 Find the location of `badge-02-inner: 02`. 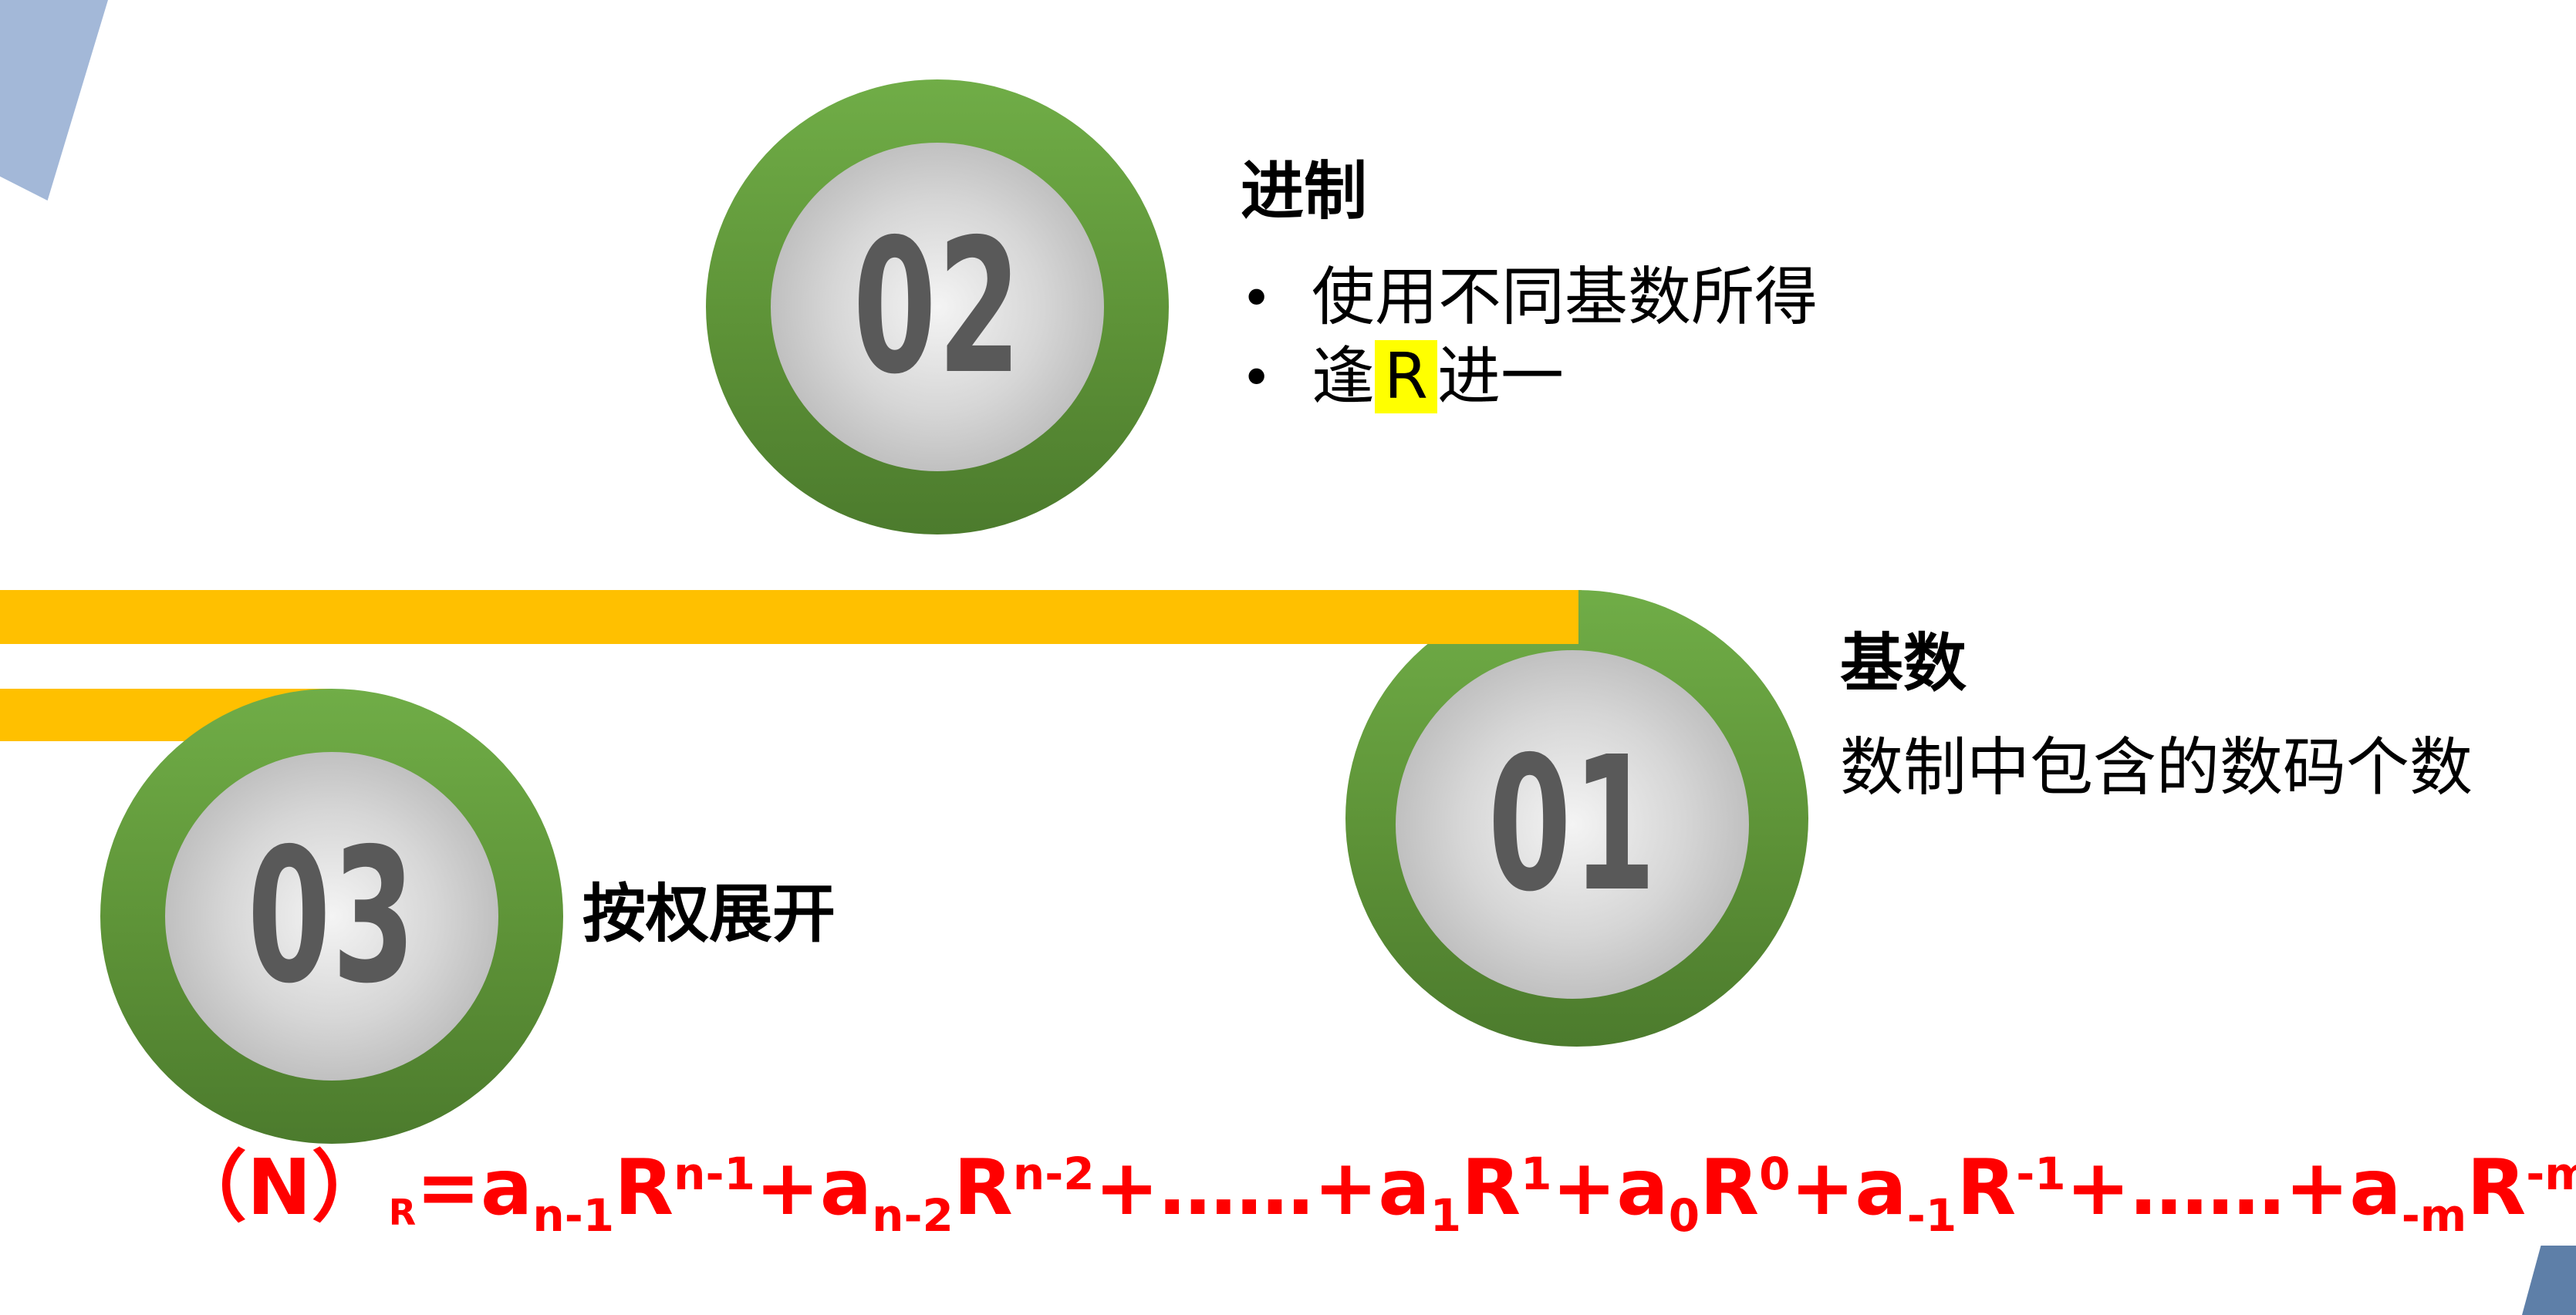

badge-02-inner: 02 is located at coordinates (937, 307).